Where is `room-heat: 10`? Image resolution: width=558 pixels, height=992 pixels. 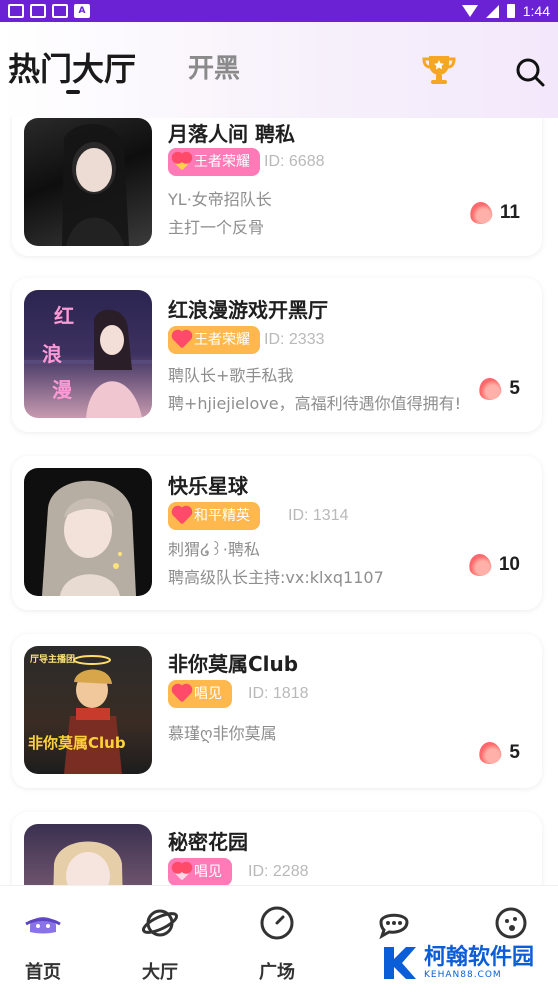 room-heat: 10 is located at coordinates (493, 565).